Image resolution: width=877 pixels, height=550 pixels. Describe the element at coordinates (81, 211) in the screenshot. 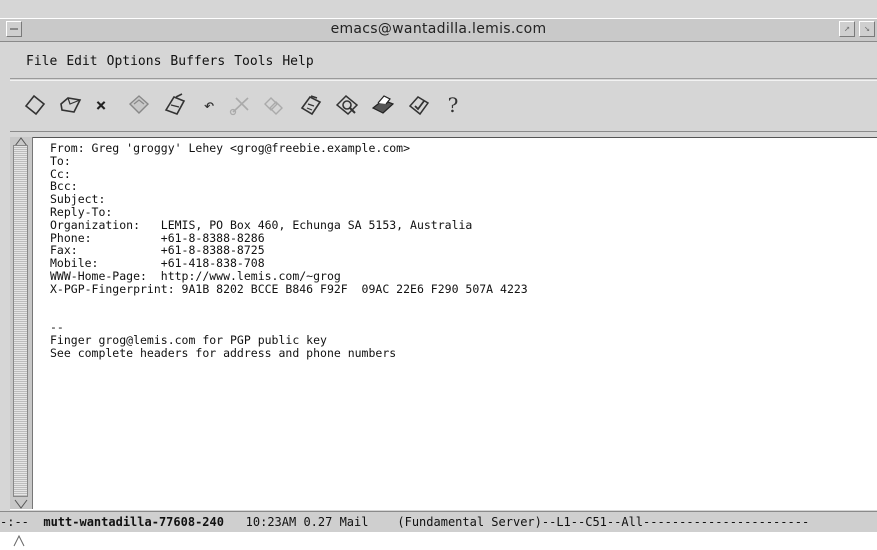

I see `buffer-line: Reply-To:` at that location.